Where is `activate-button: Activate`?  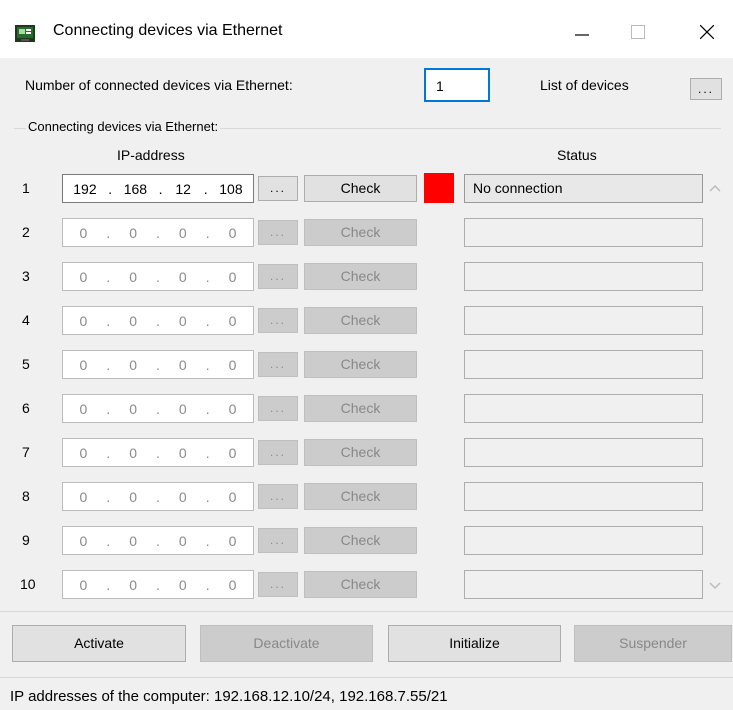
activate-button: Activate is located at coordinates (99, 643).